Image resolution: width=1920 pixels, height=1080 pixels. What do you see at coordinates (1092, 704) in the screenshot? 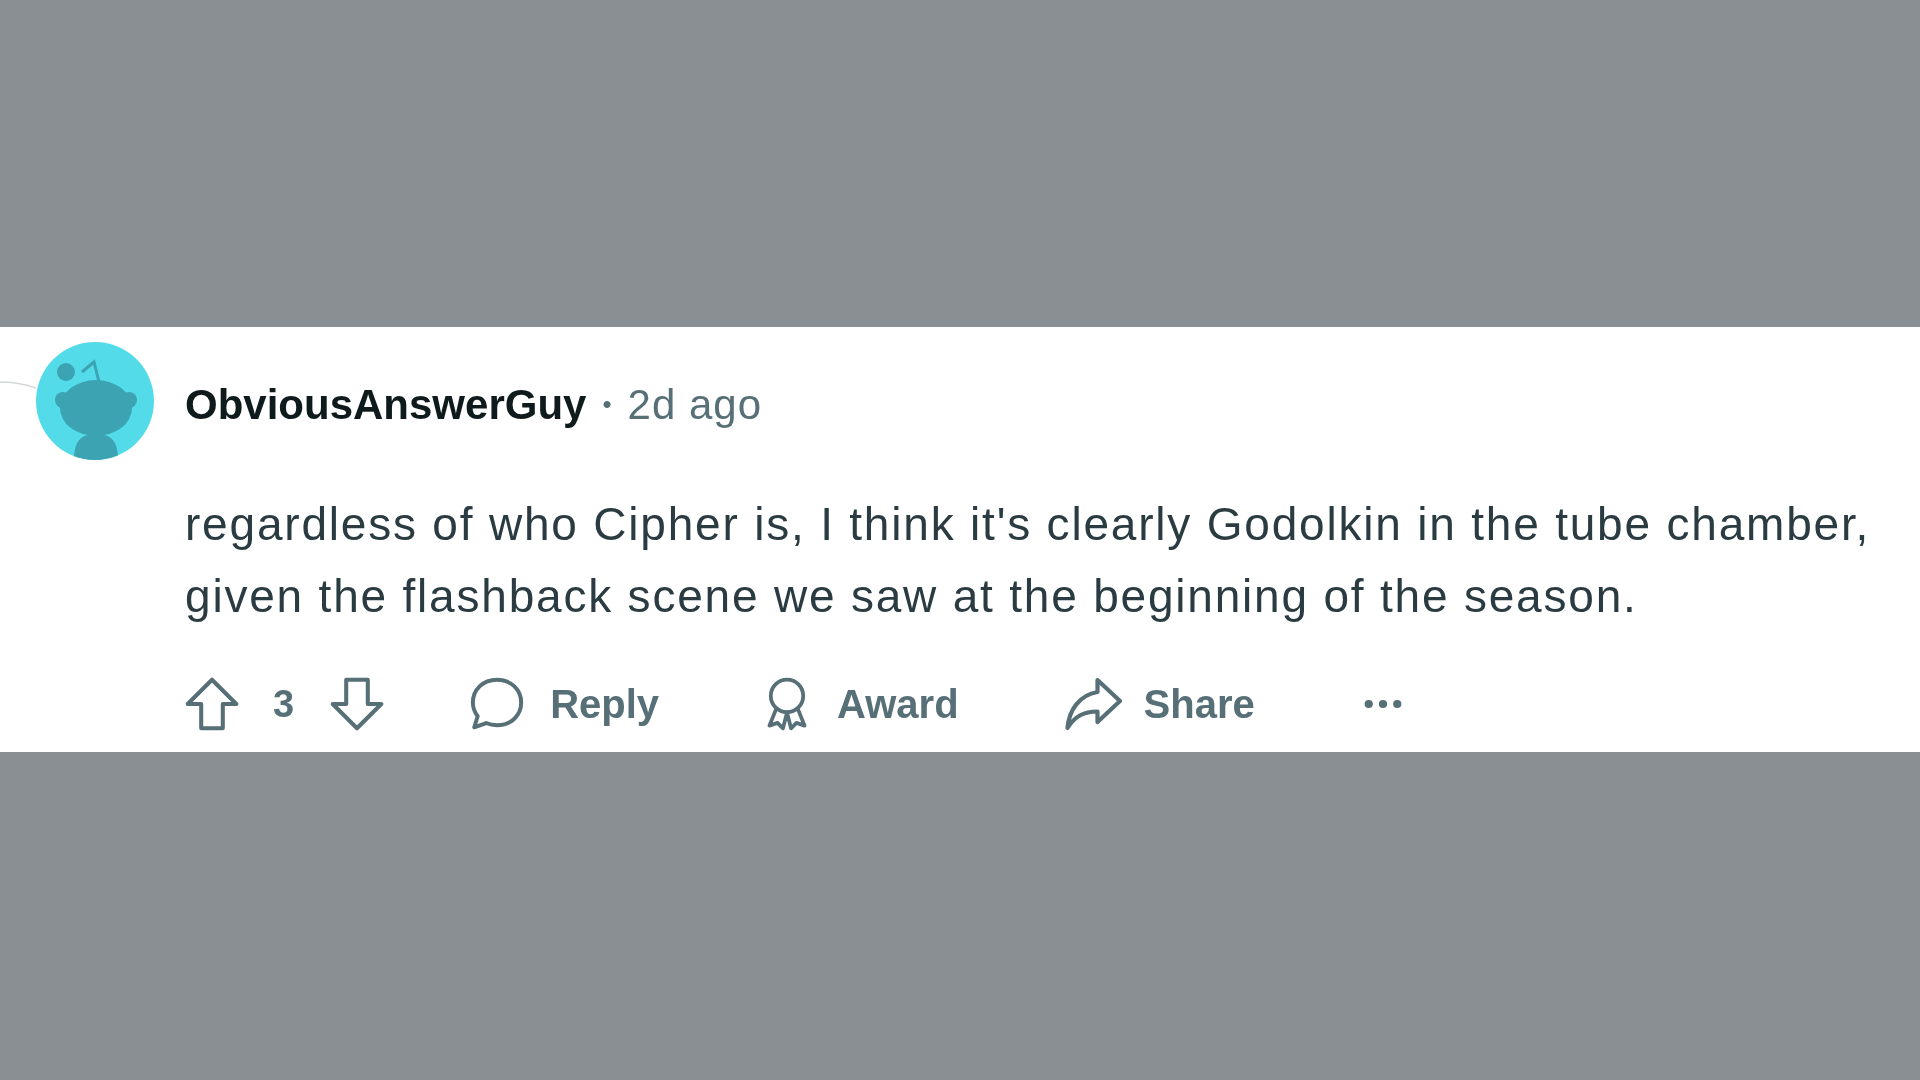
I see `curved-arrow-icon` at bounding box center [1092, 704].